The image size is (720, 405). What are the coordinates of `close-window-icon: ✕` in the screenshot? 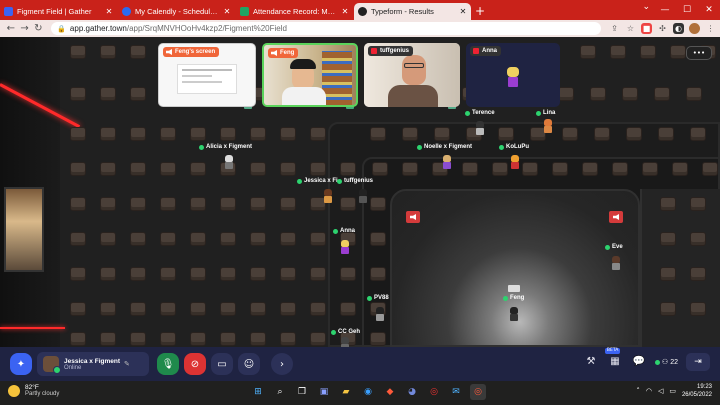 It's located at (709, 10).